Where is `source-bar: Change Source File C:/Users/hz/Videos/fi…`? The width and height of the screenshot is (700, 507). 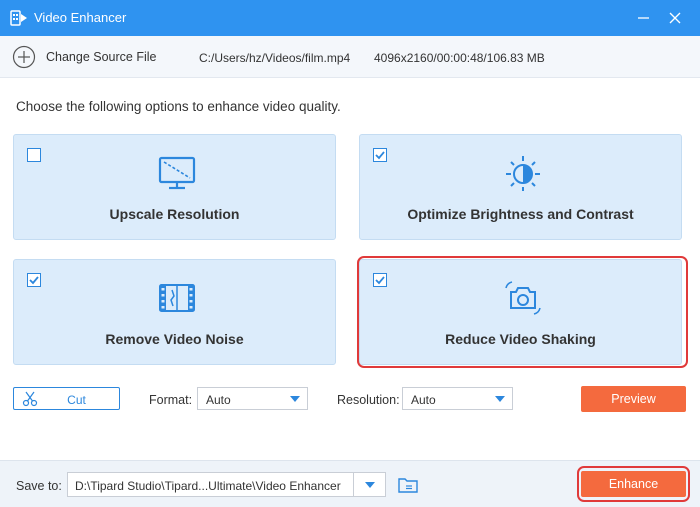
source-bar: Change Source File C:/Users/hz/Videos/fi… is located at coordinates (350, 57).